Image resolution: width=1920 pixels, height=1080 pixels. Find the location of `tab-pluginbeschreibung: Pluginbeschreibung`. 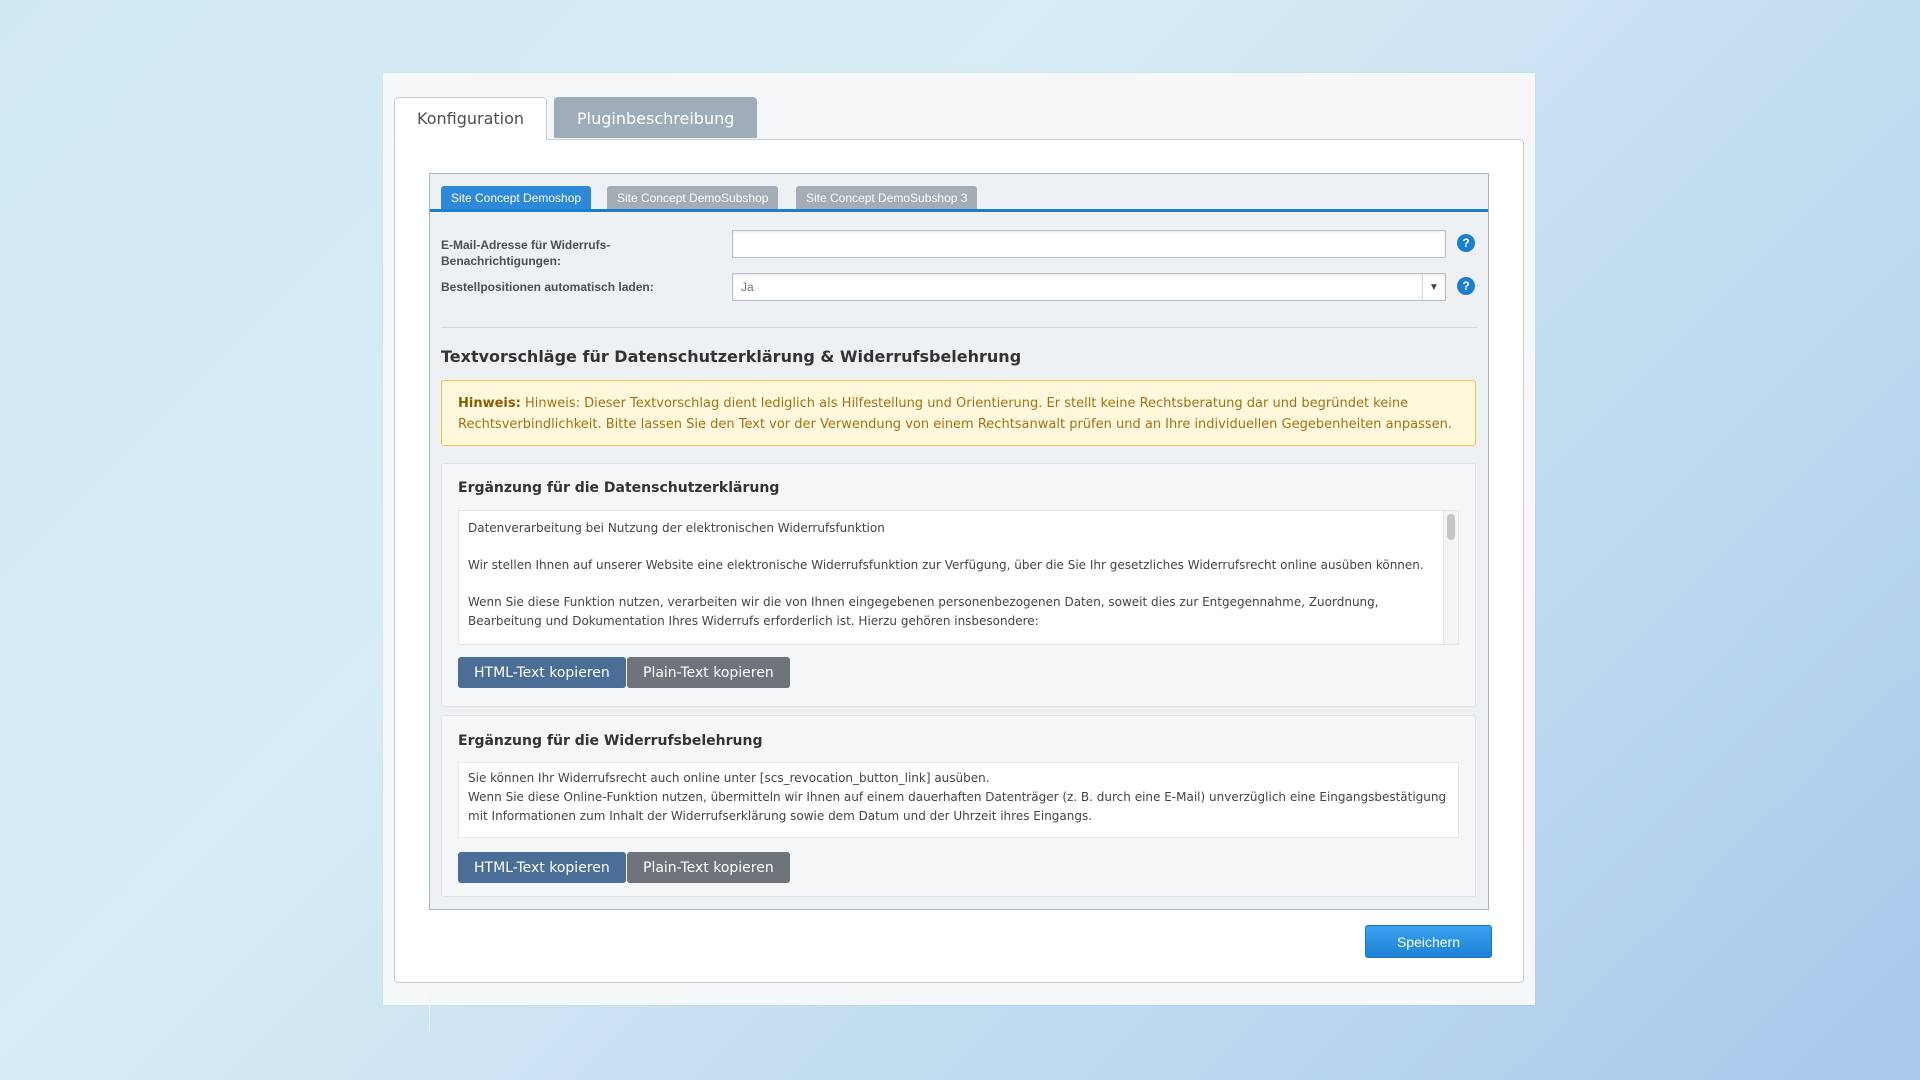

tab-pluginbeschreibung: Pluginbeschreibung is located at coordinates (656, 117).